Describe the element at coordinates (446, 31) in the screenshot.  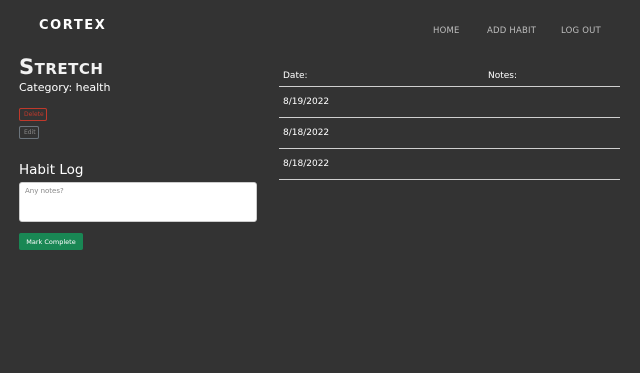
I see `nav-home-link: HOME` at that location.